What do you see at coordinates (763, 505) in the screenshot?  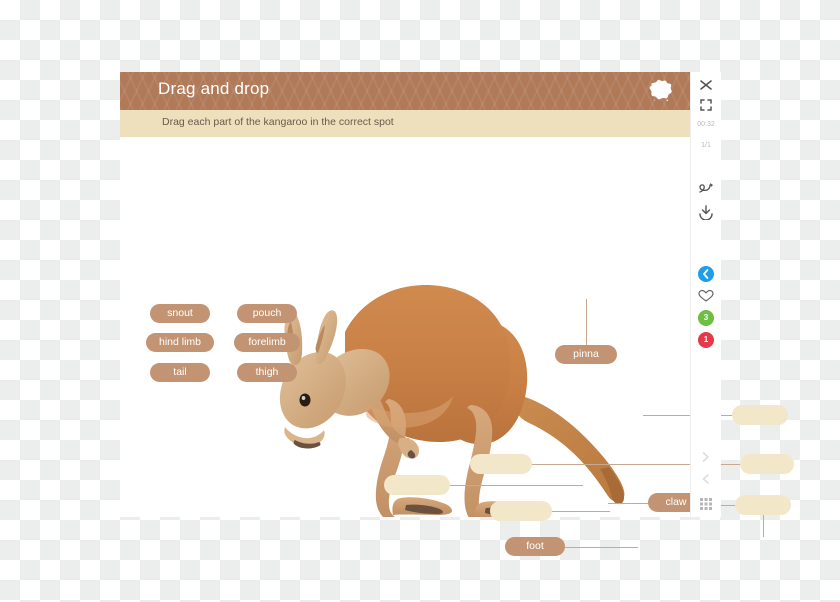 I see `drop-slot-right-bottom` at bounding box center [763, 505].